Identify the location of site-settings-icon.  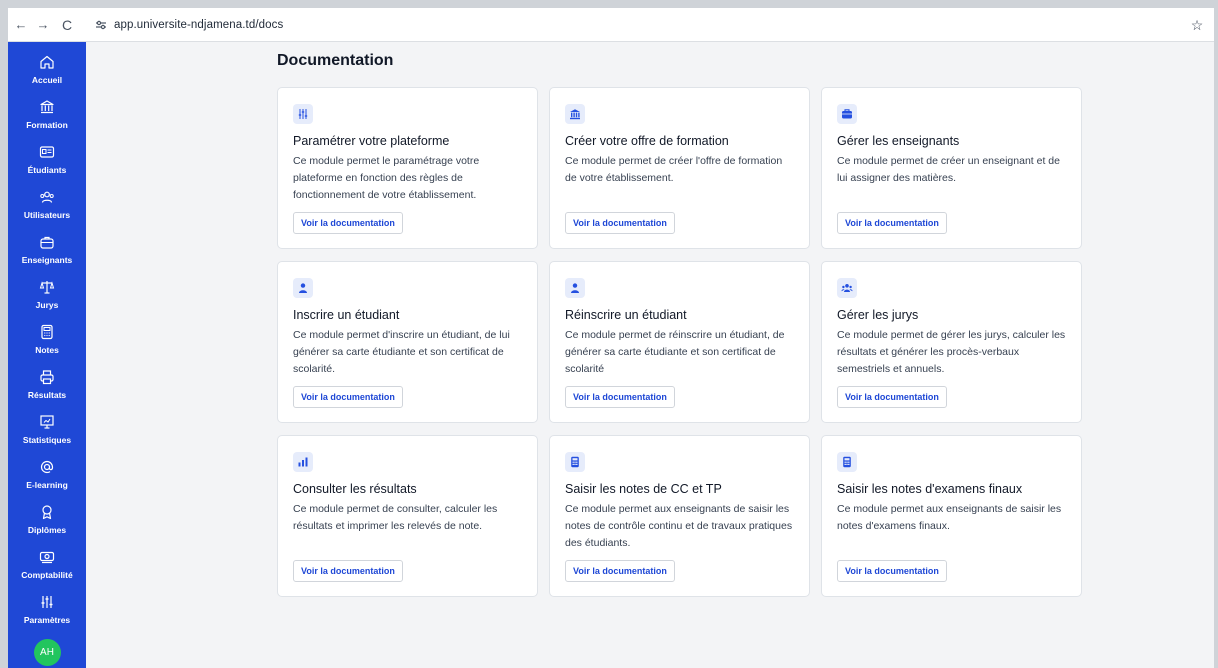
(101, 25).